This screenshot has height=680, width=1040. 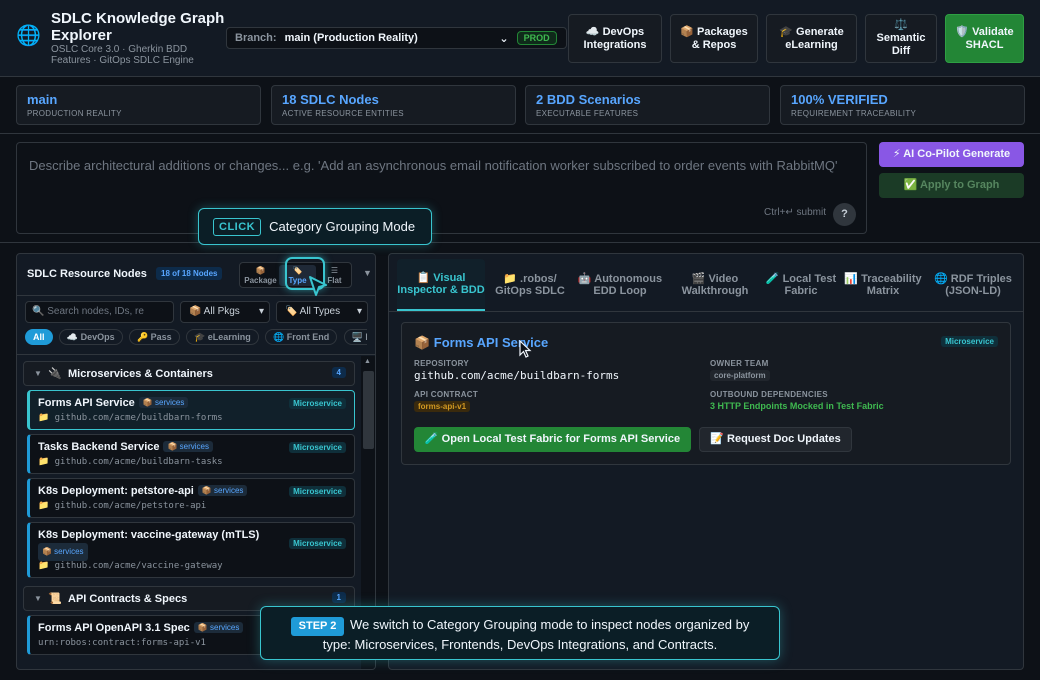 I want to click on mode-package-button: 📦 Package, so click(x=260, y=275).